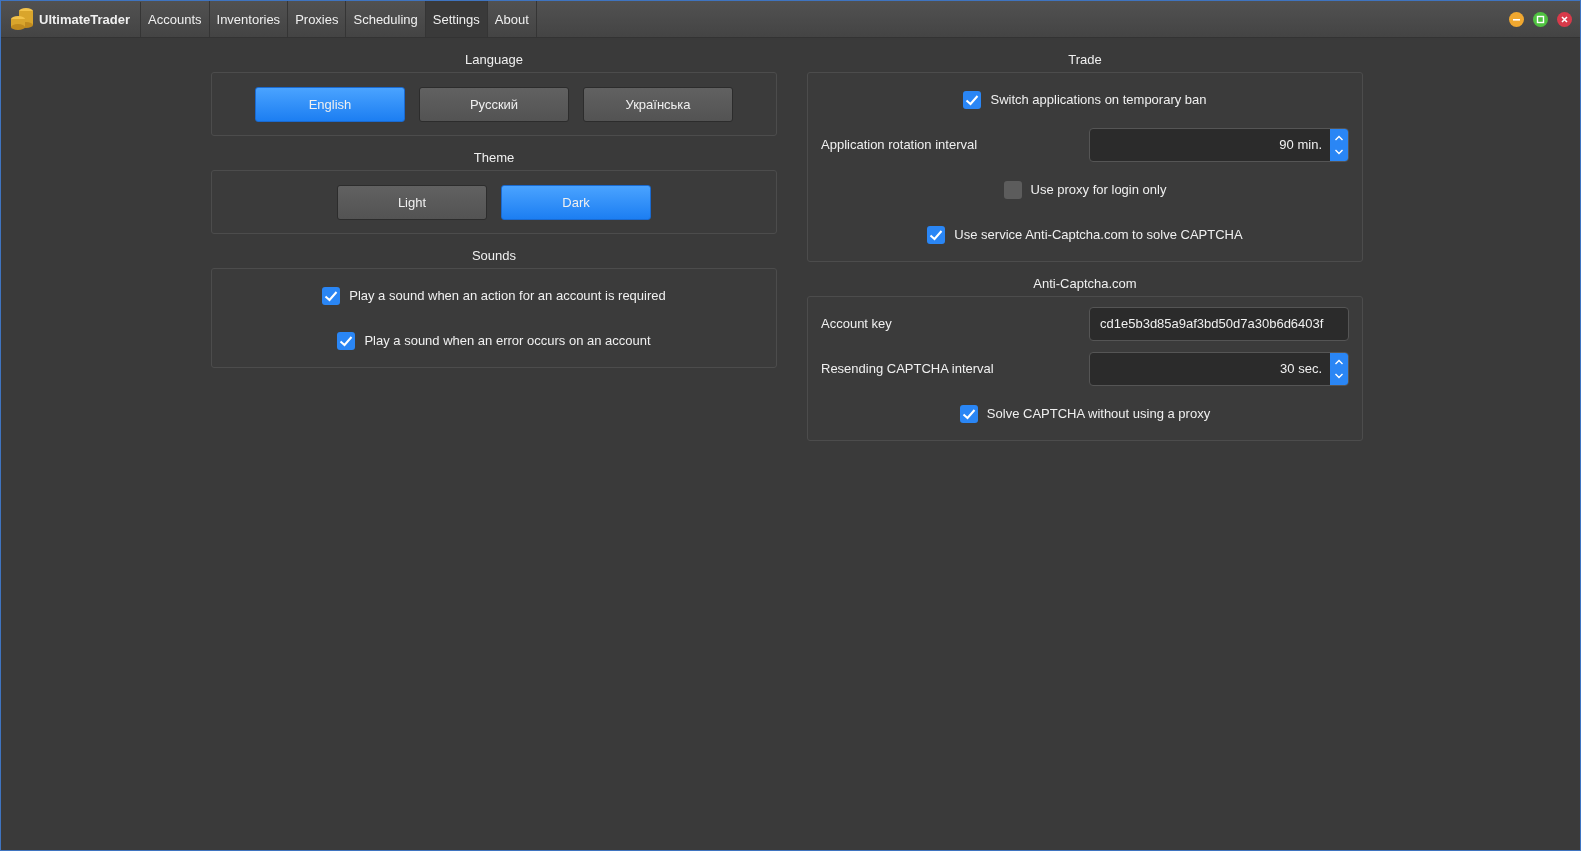 The image size is (1581, 851). Describe the element at coordinates (22, 19) in the screenshot. I see `coins-icon` at that location.